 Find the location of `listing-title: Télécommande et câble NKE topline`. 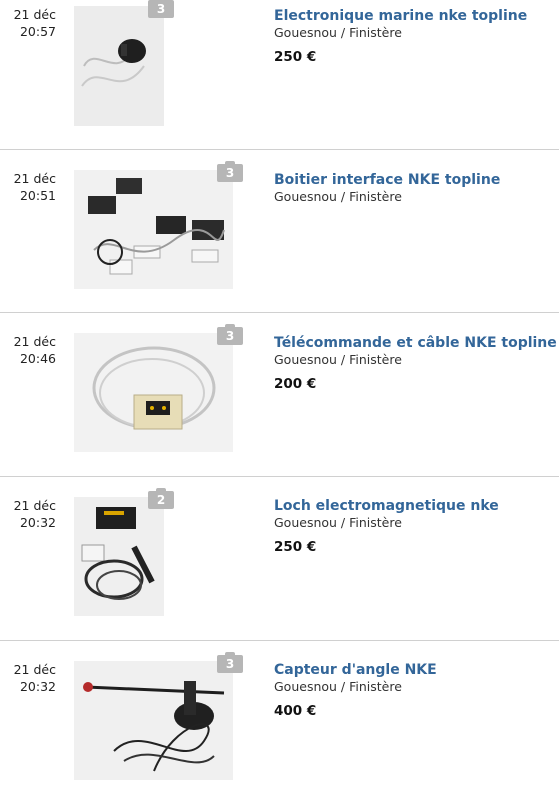

listing-title: Télécommande et câble NKE topline is located at coordinates (415, 343).